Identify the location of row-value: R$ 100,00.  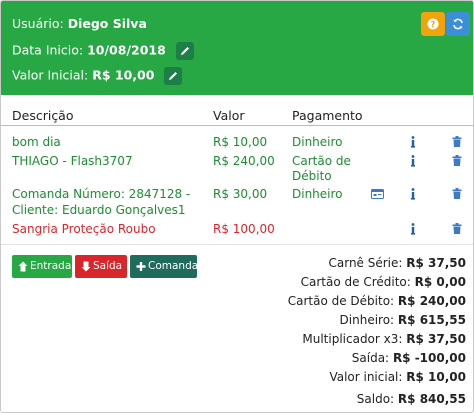
(244, 229).